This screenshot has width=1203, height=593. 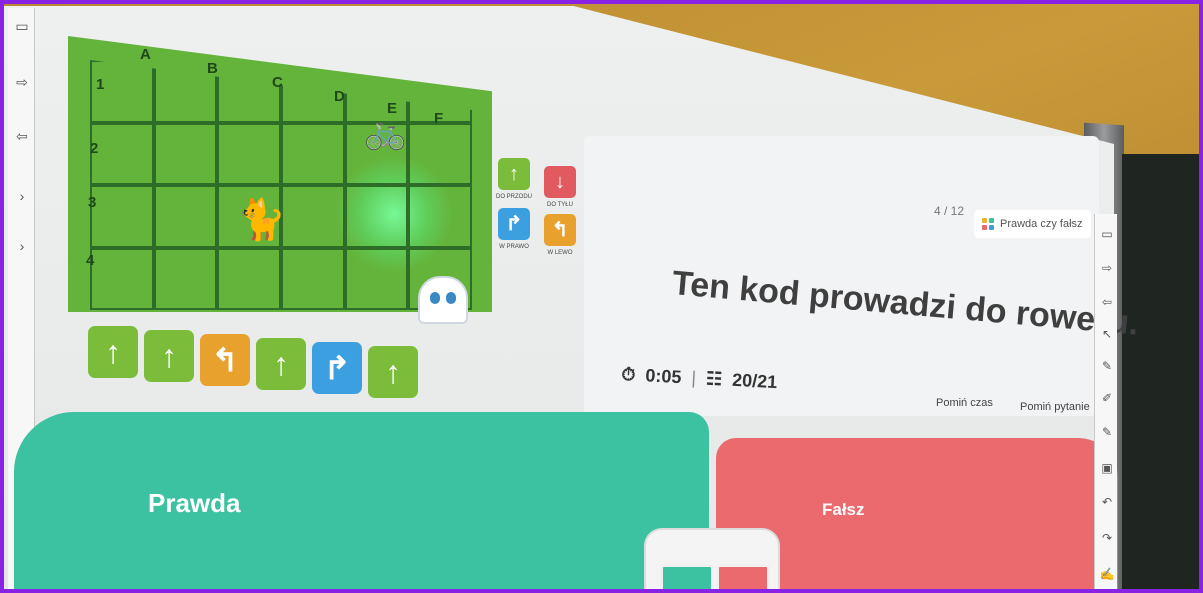 What do you see at coordinates (1107, 538) in the screenshot?
I see `redo-icon: ↷` at bounding box center [1107, 538].